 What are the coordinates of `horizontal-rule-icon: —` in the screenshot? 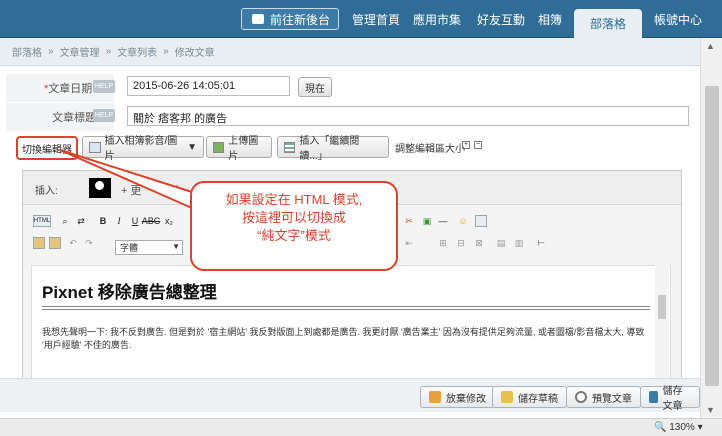 It's located at (443, 221).